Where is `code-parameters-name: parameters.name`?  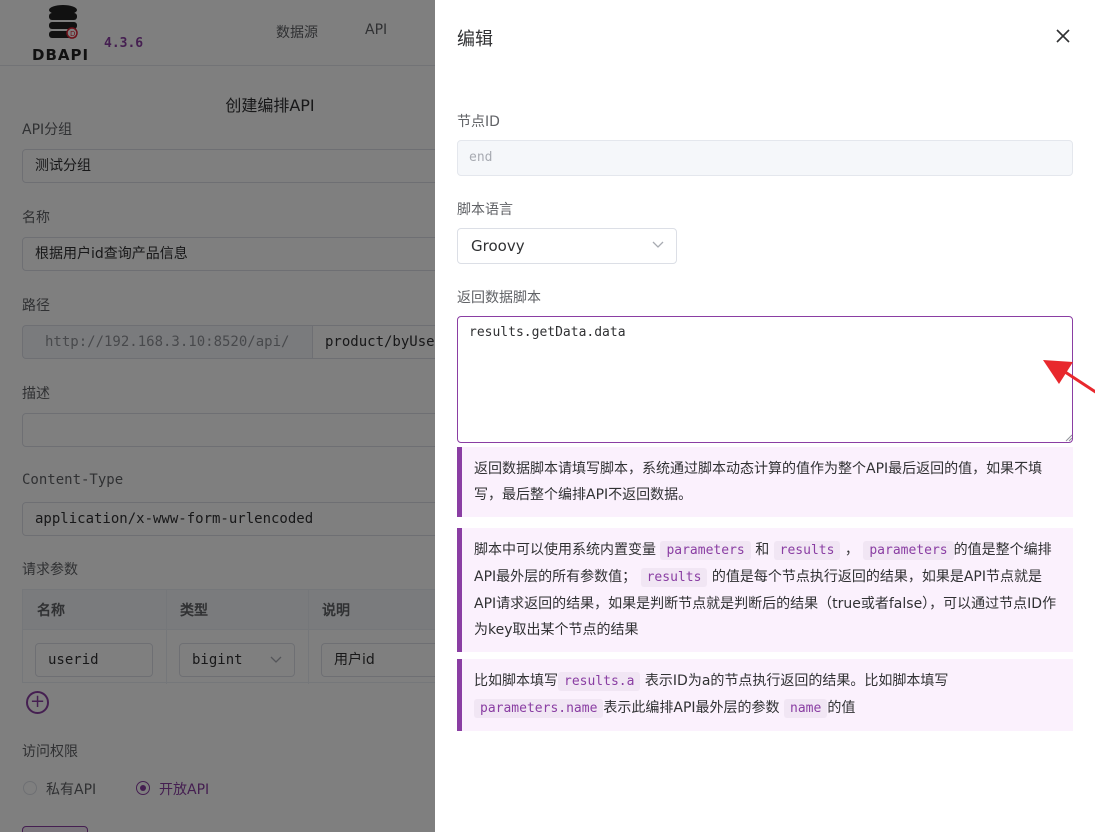
code-parameters-name: parameters.name is located at coordinates (539, 708).